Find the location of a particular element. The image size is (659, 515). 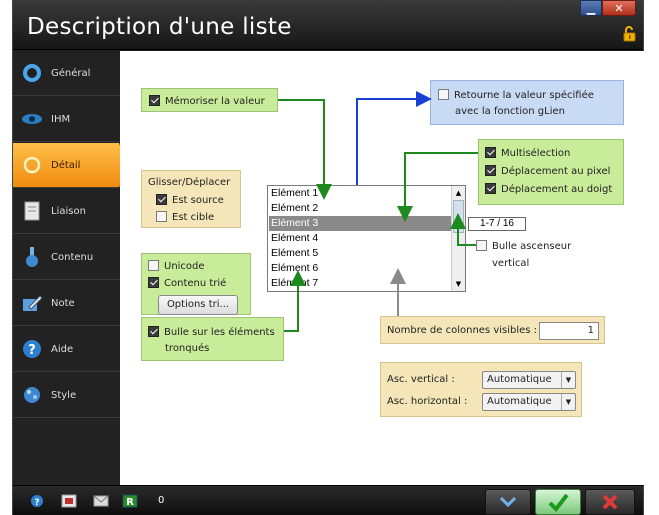

scroll-down-icon: ▼ is located at coordinates (458, 283).